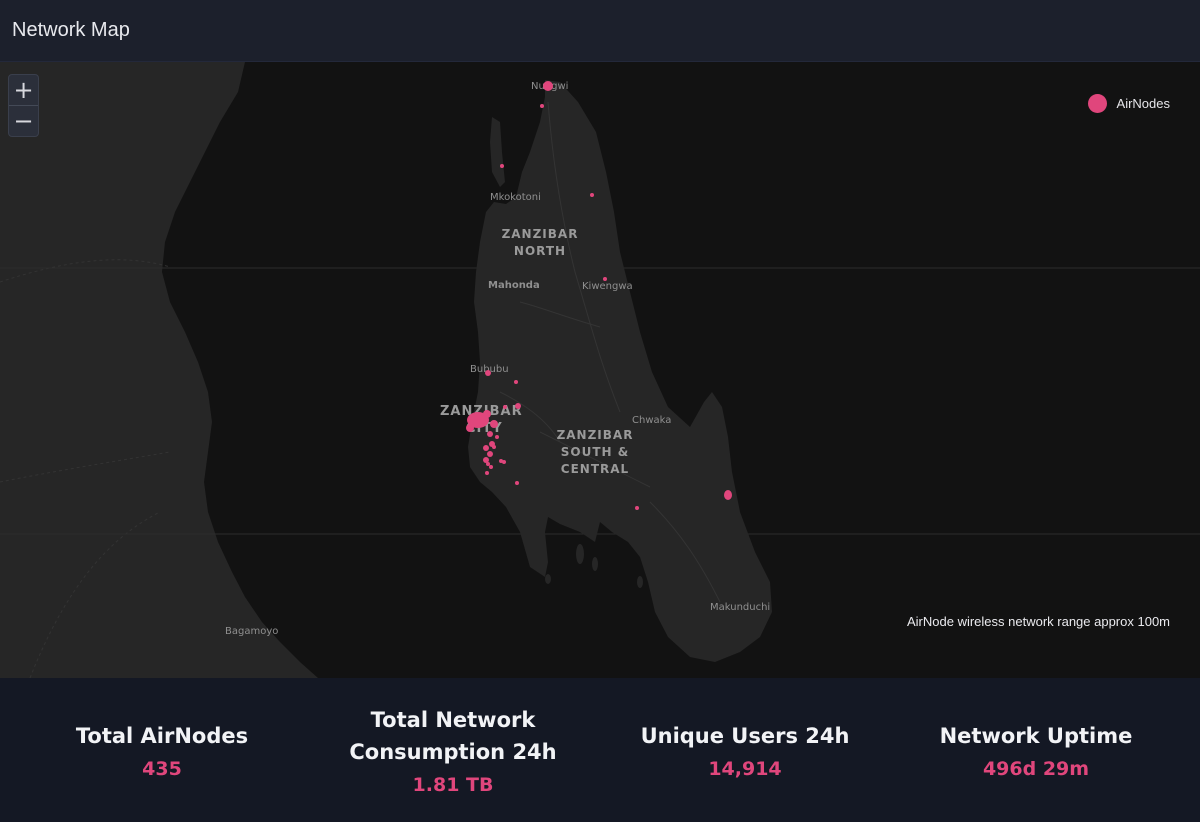 The width and height of the screenshot is (1200, 822). What do you see at coordinates (1036, 769) in the screenshot?
I see `stat-value: 496d 29m` at bounding box center [1036, 769].